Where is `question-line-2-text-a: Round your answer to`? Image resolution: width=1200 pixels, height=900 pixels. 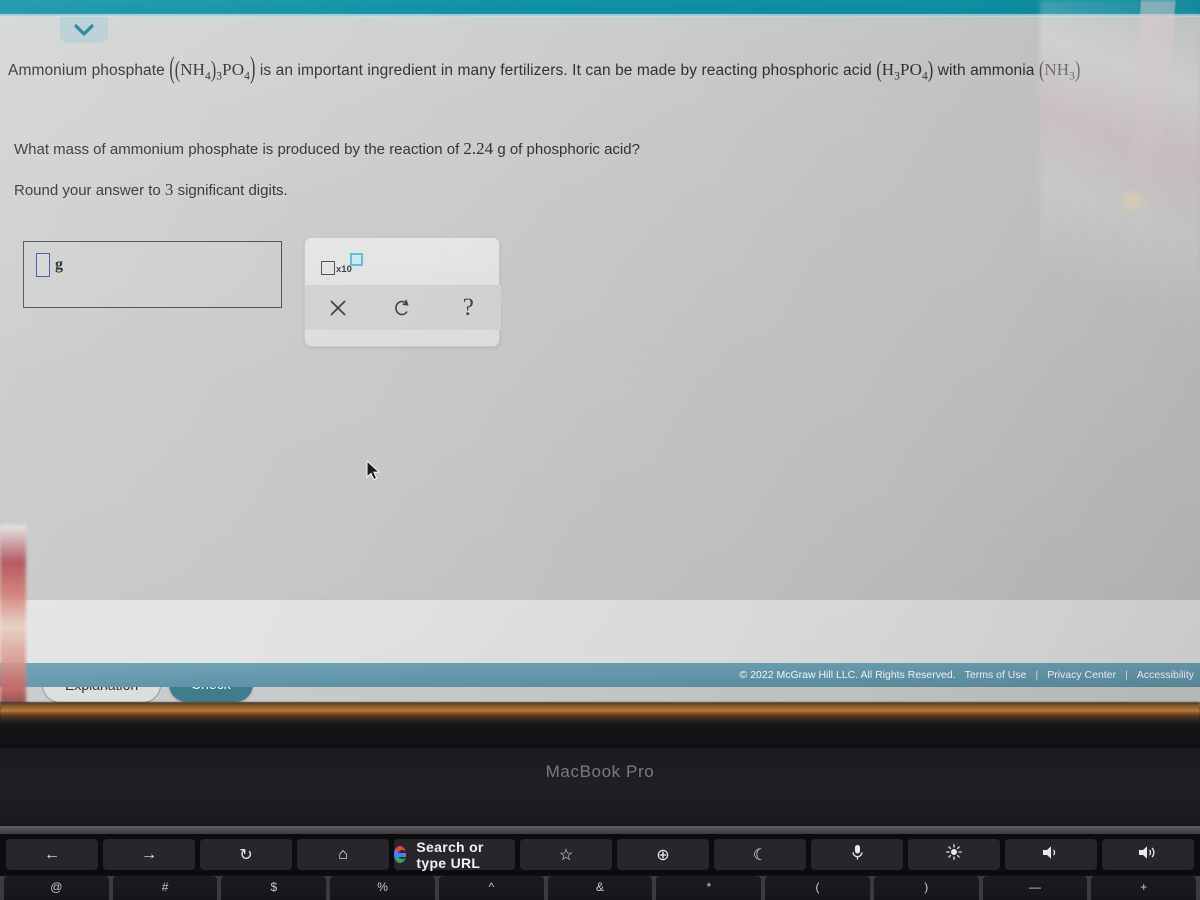 question-line-2-text-a: Round your answer to is located at coordinates (87, 190).